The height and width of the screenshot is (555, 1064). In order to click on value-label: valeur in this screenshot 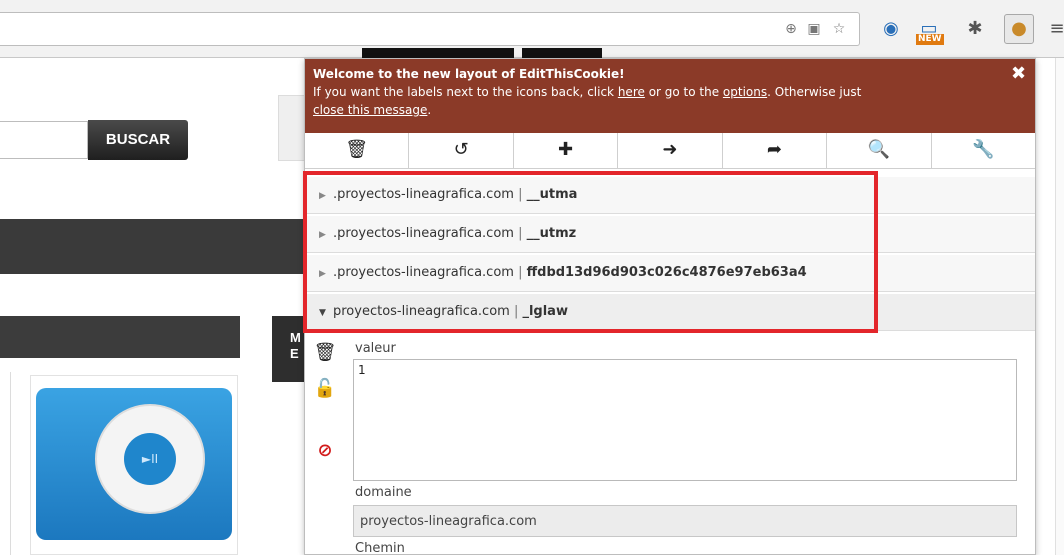, I will do `click(375, 348)`.